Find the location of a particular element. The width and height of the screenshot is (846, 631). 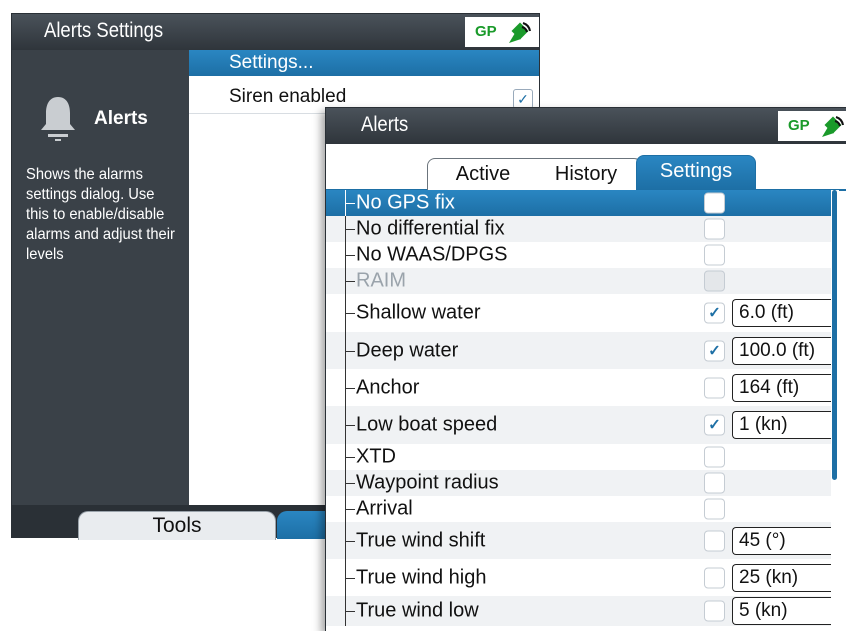

alert-row: No WAAS/DPGS is located at coordinates (578, 255).